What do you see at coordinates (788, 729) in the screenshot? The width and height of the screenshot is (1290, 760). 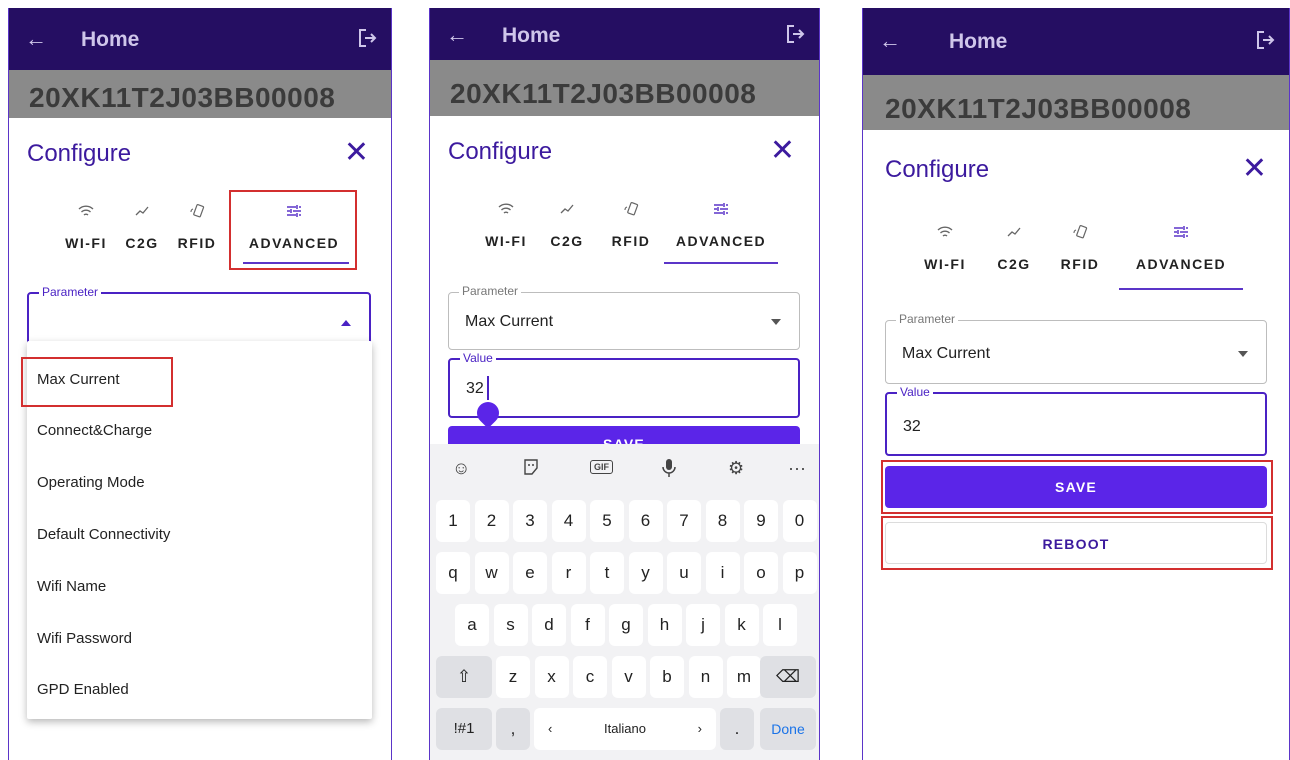 I see `done-key: Done` at bounding box center [788, 729].